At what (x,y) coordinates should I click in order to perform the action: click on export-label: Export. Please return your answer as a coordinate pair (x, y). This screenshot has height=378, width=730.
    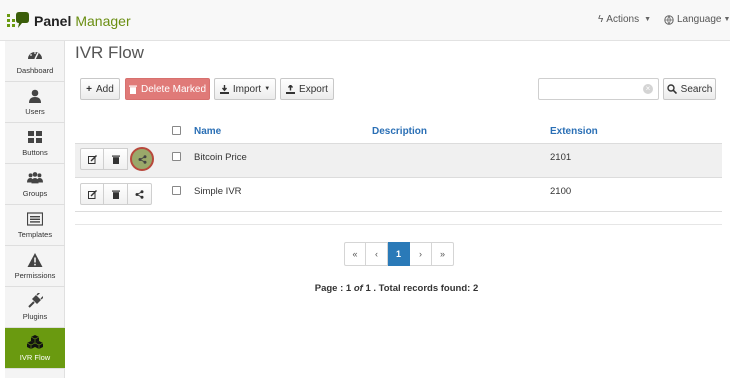
    Looking at the image, I should click on (313, 89).